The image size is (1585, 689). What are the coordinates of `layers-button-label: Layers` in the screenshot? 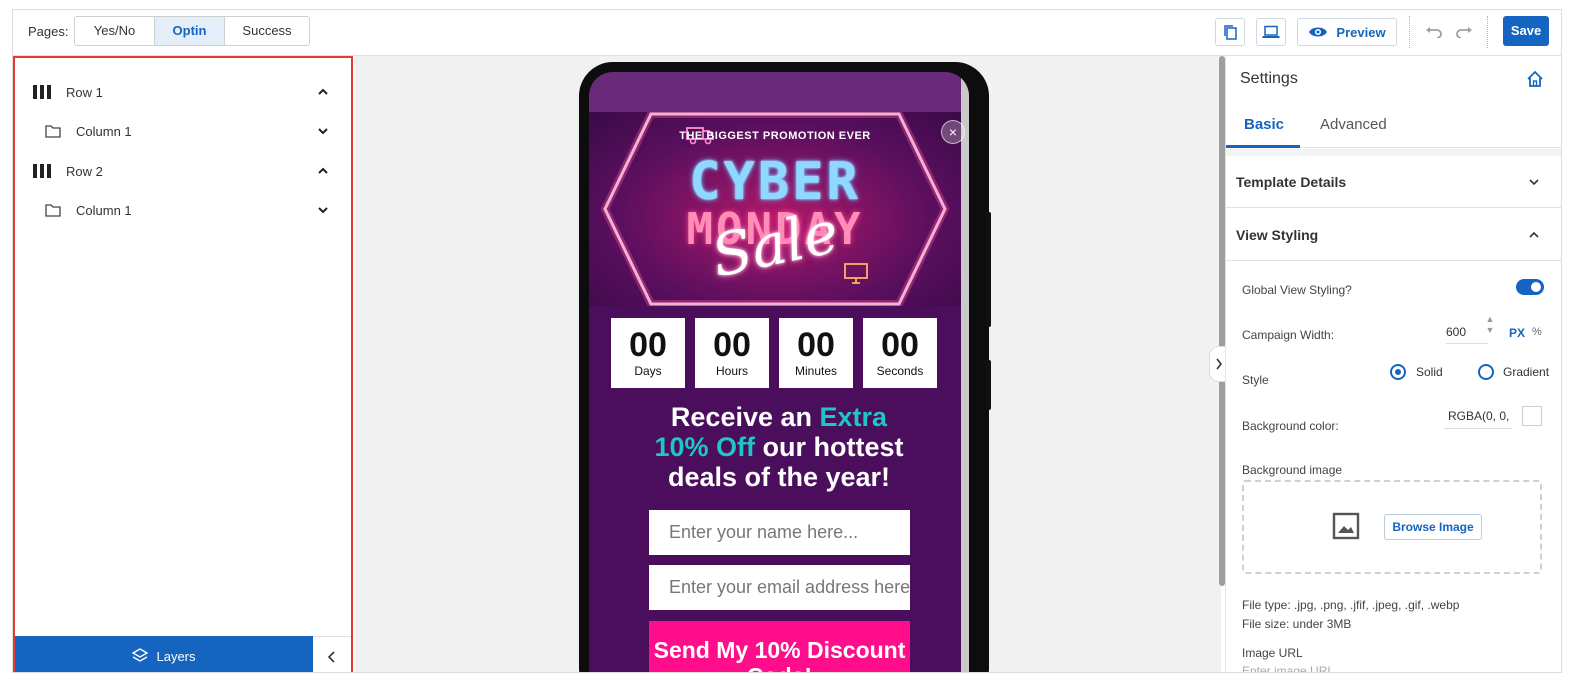 It's located at (176, 656).